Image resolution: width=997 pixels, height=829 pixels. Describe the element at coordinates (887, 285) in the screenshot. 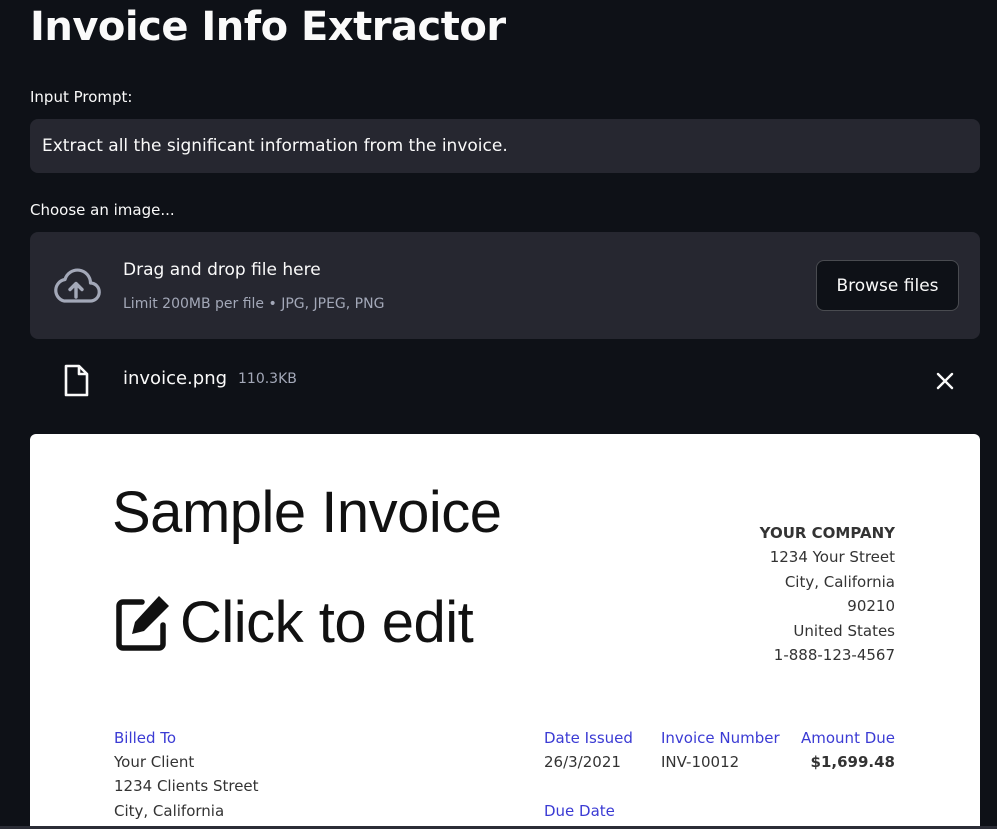

I see `browse-files-button: Browse files` at that location.